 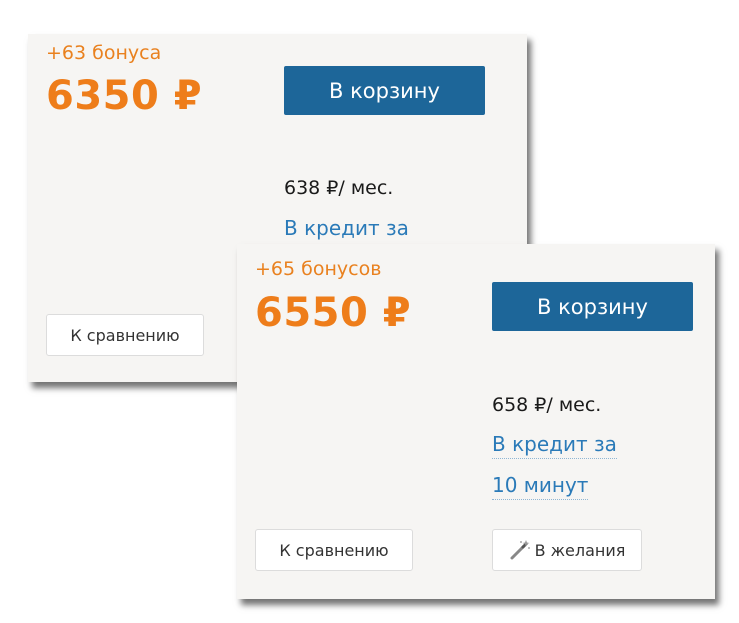 What do you see at coordinates (554, 446) in the screenshot?
I see `credit-link-line1: В кредит за` at bounding box center [554, 446].